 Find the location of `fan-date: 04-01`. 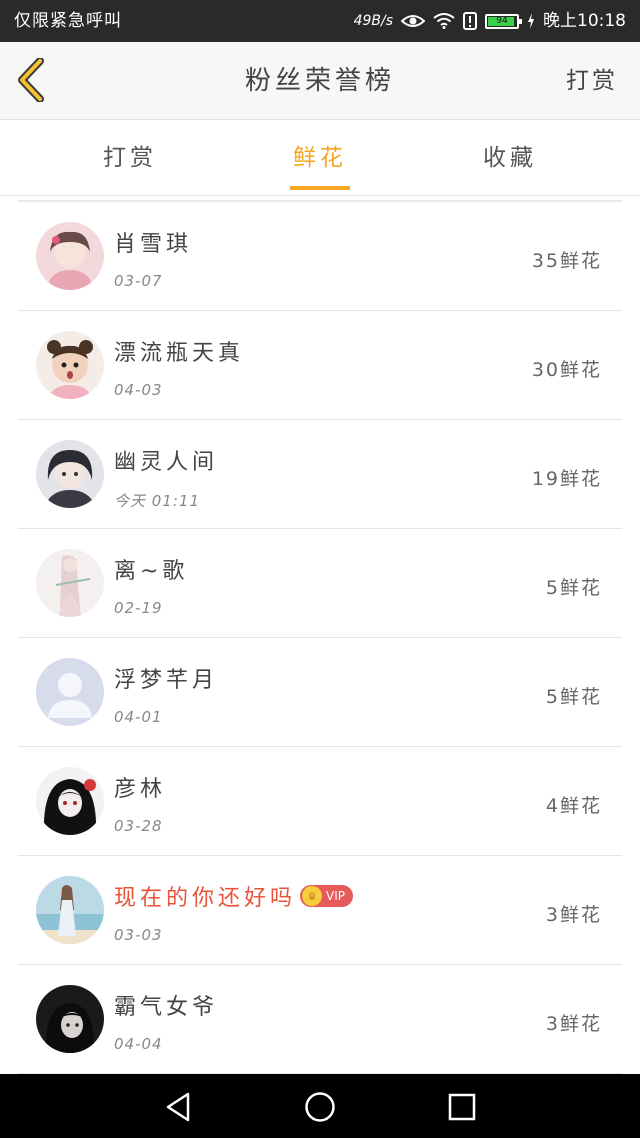

fan-date: 04-01 is located at coordinates (138, 717).